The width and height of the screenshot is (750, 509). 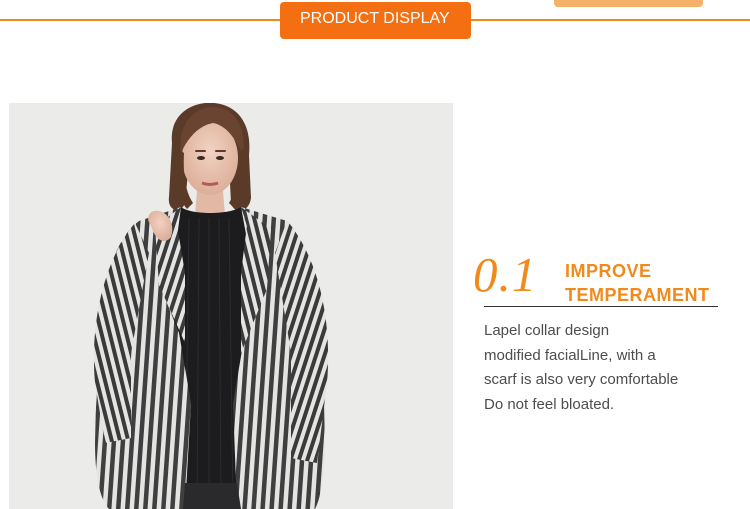 I want to click on feature-description-line-4: Do not feel bloated., so click(x=549, y=404).